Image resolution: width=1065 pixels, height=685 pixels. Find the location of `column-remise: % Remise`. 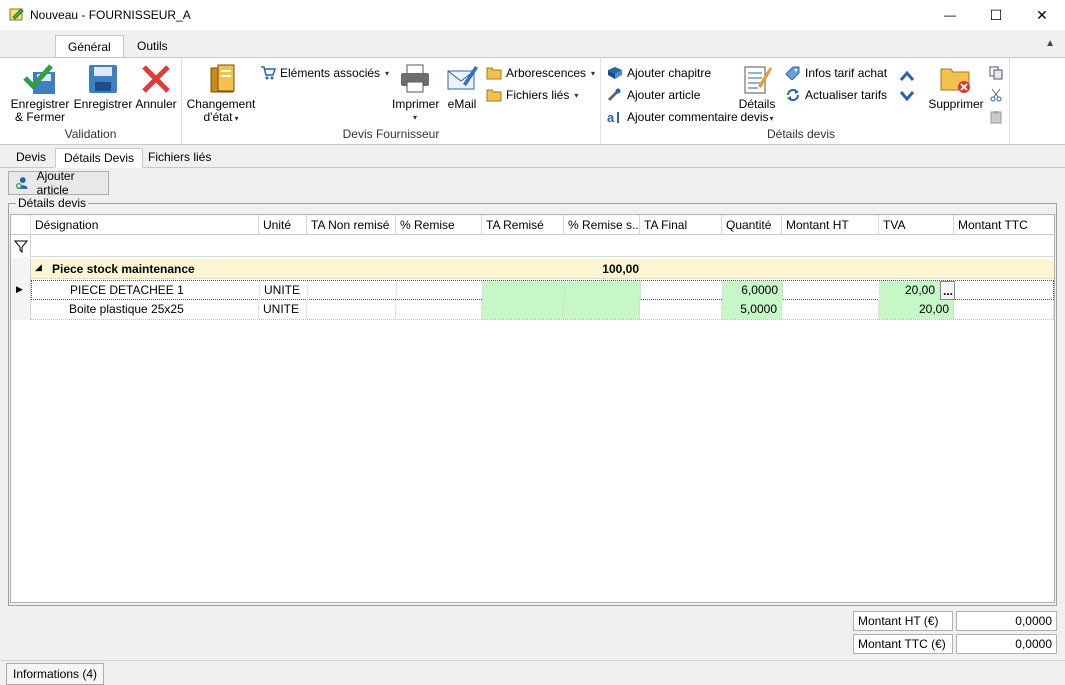

column-remise: % Remise is located at coordinates (439, 225).